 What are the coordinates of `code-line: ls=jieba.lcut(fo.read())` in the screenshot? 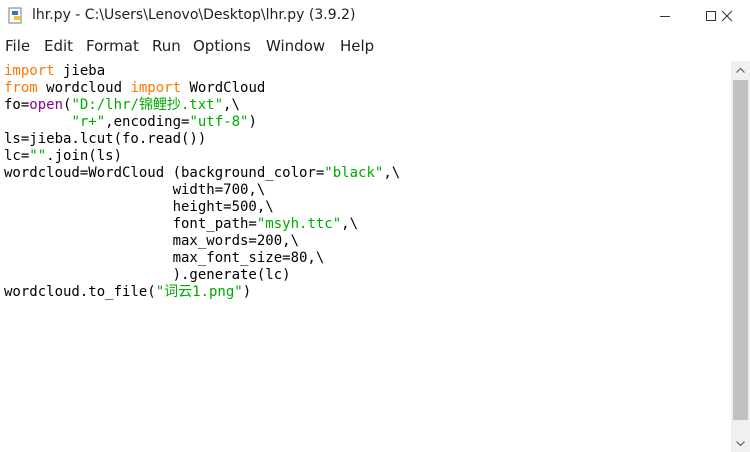 It's located at (105, 139).